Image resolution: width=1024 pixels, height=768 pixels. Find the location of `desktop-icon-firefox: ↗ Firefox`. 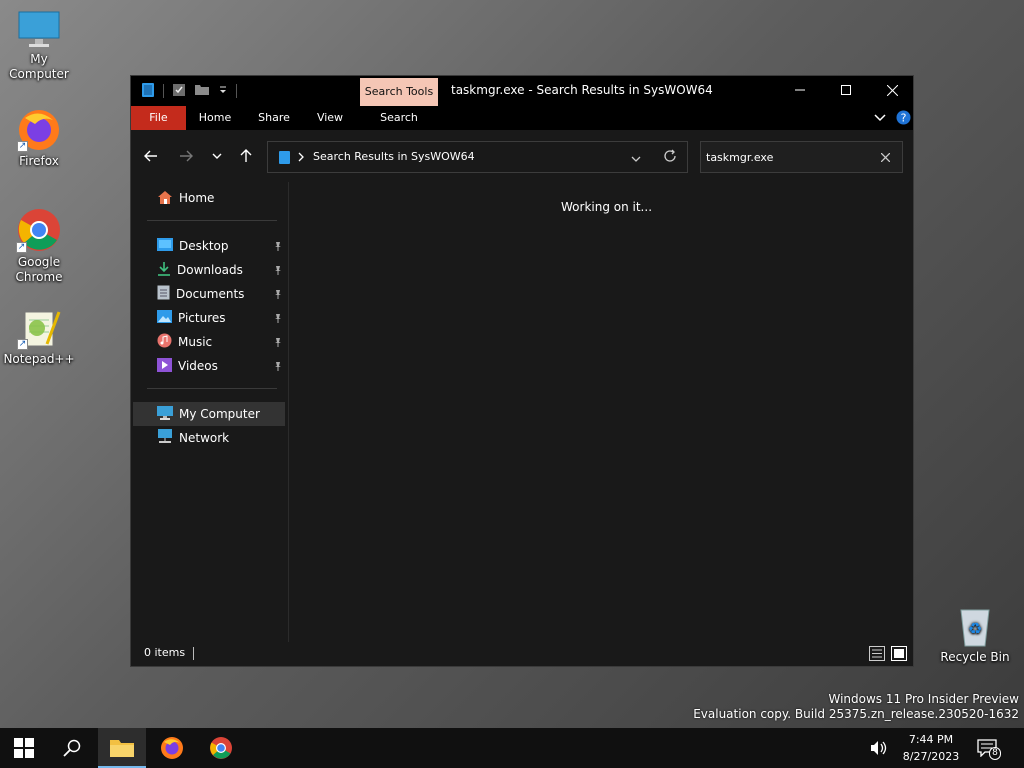

desktop-icon-firefox: ↗ Firefox is located at coordinates (39, 138).